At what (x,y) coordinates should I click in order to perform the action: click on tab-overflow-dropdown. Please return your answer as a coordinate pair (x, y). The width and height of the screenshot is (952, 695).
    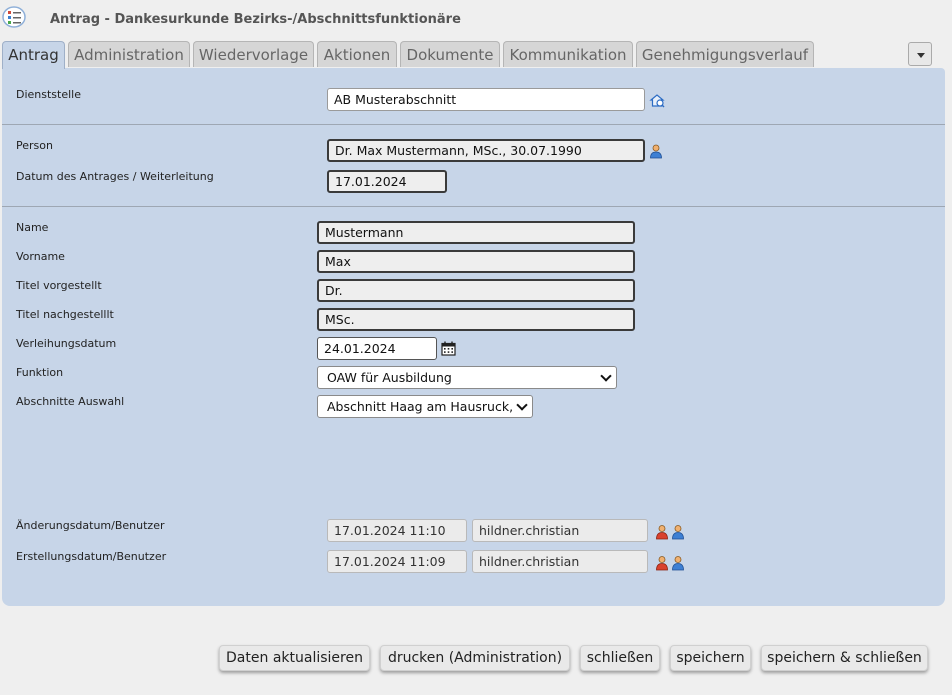
    Looking at the image, I should click on (920, 54).